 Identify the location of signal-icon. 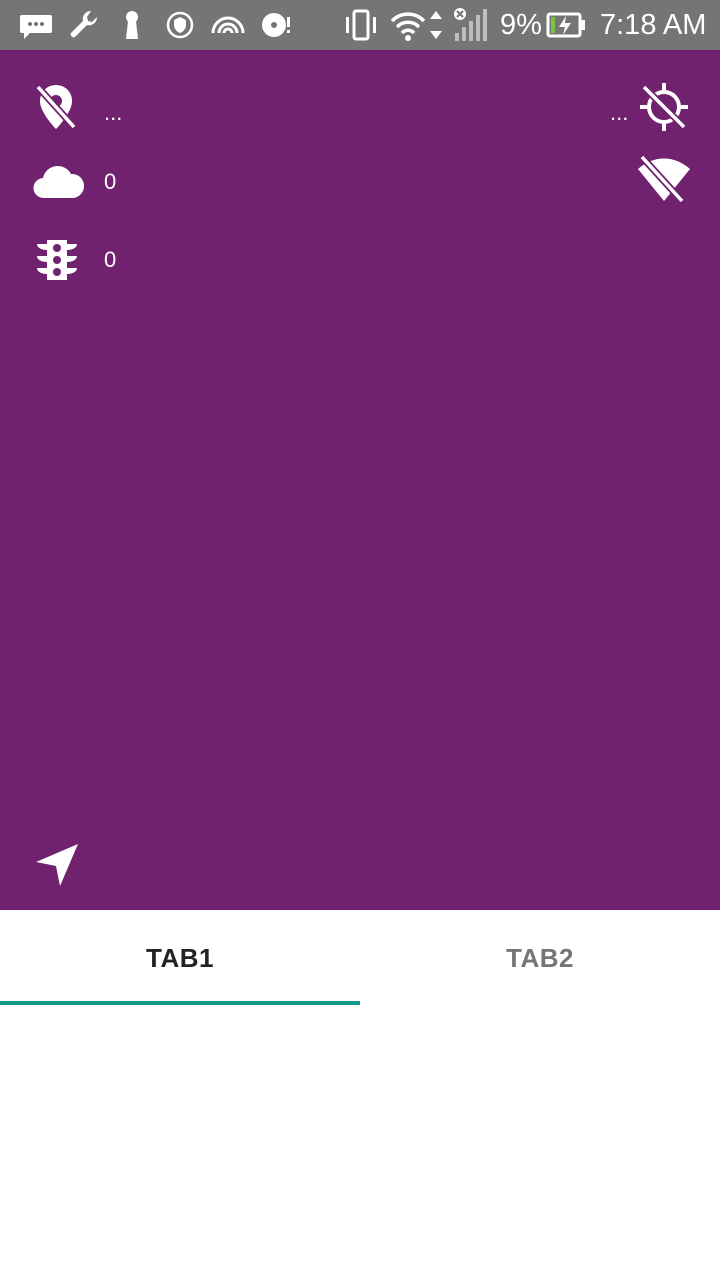
(470, 25).